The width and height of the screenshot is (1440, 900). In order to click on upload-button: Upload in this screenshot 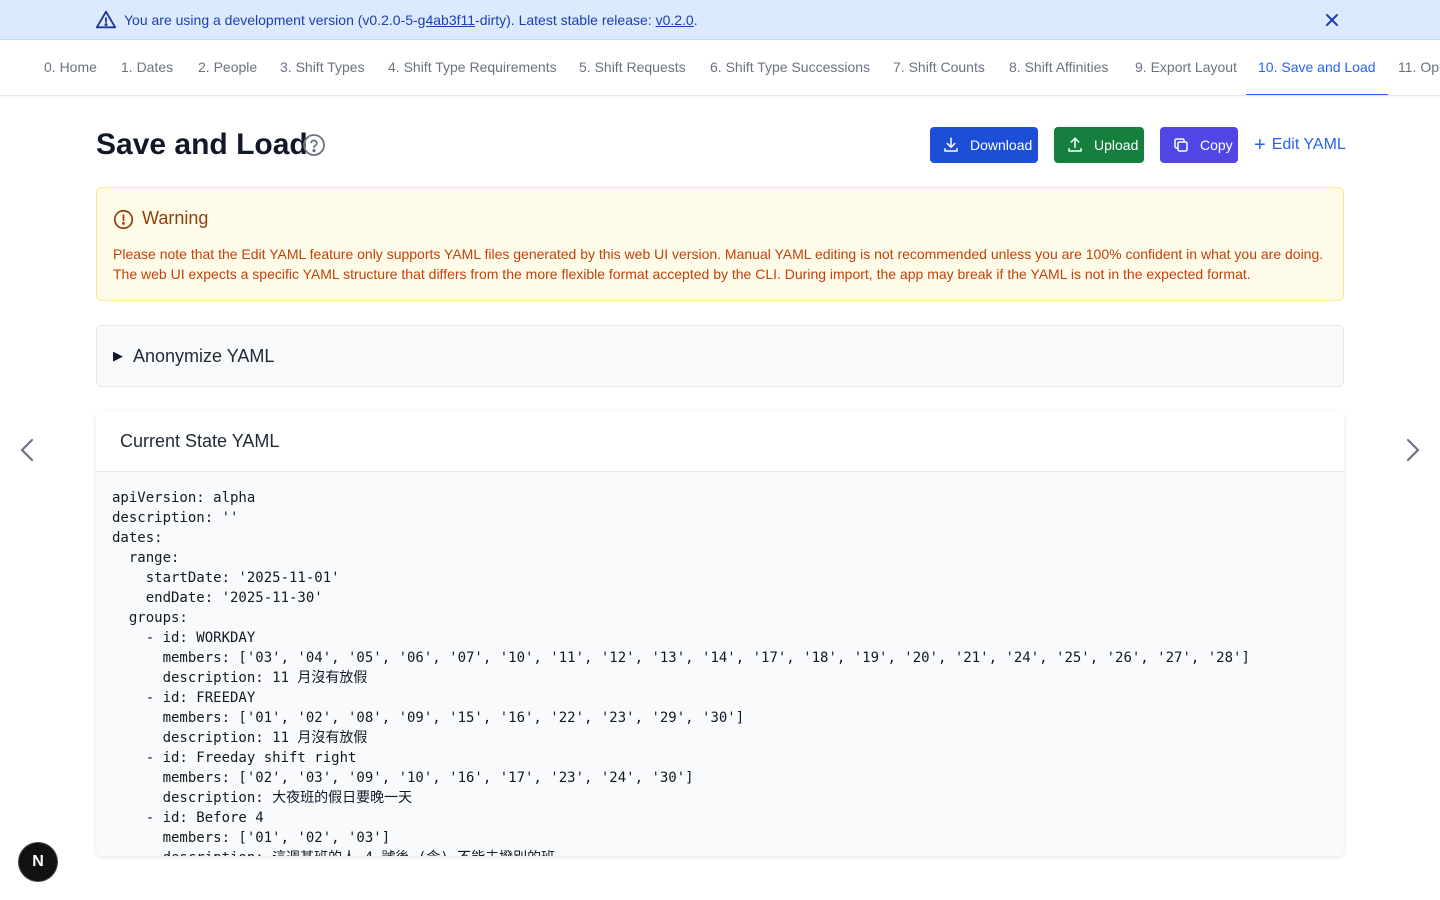, I will do `click(1099, 145)`.